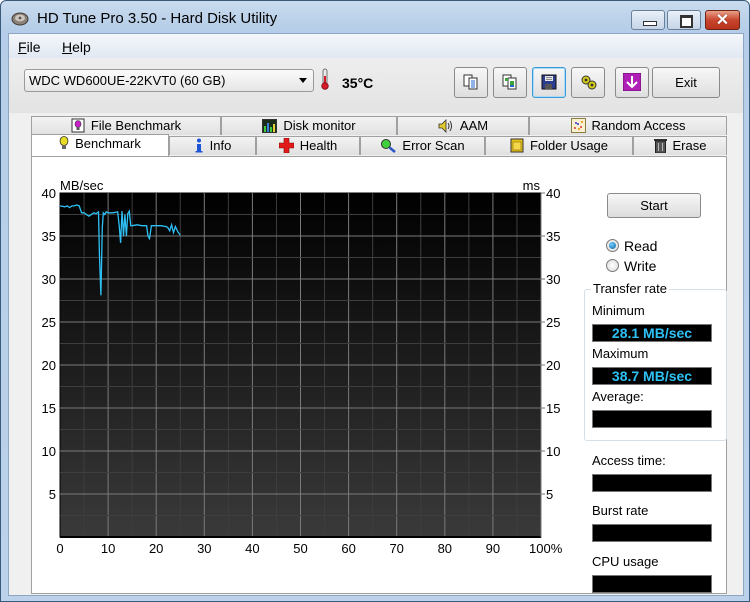 This screenshot has width=750, height=602. What do you see at coordinates (620, 510) in the screenshot?
I see `burst-rate-label: Burst rate` at bounding box center [620, 510].